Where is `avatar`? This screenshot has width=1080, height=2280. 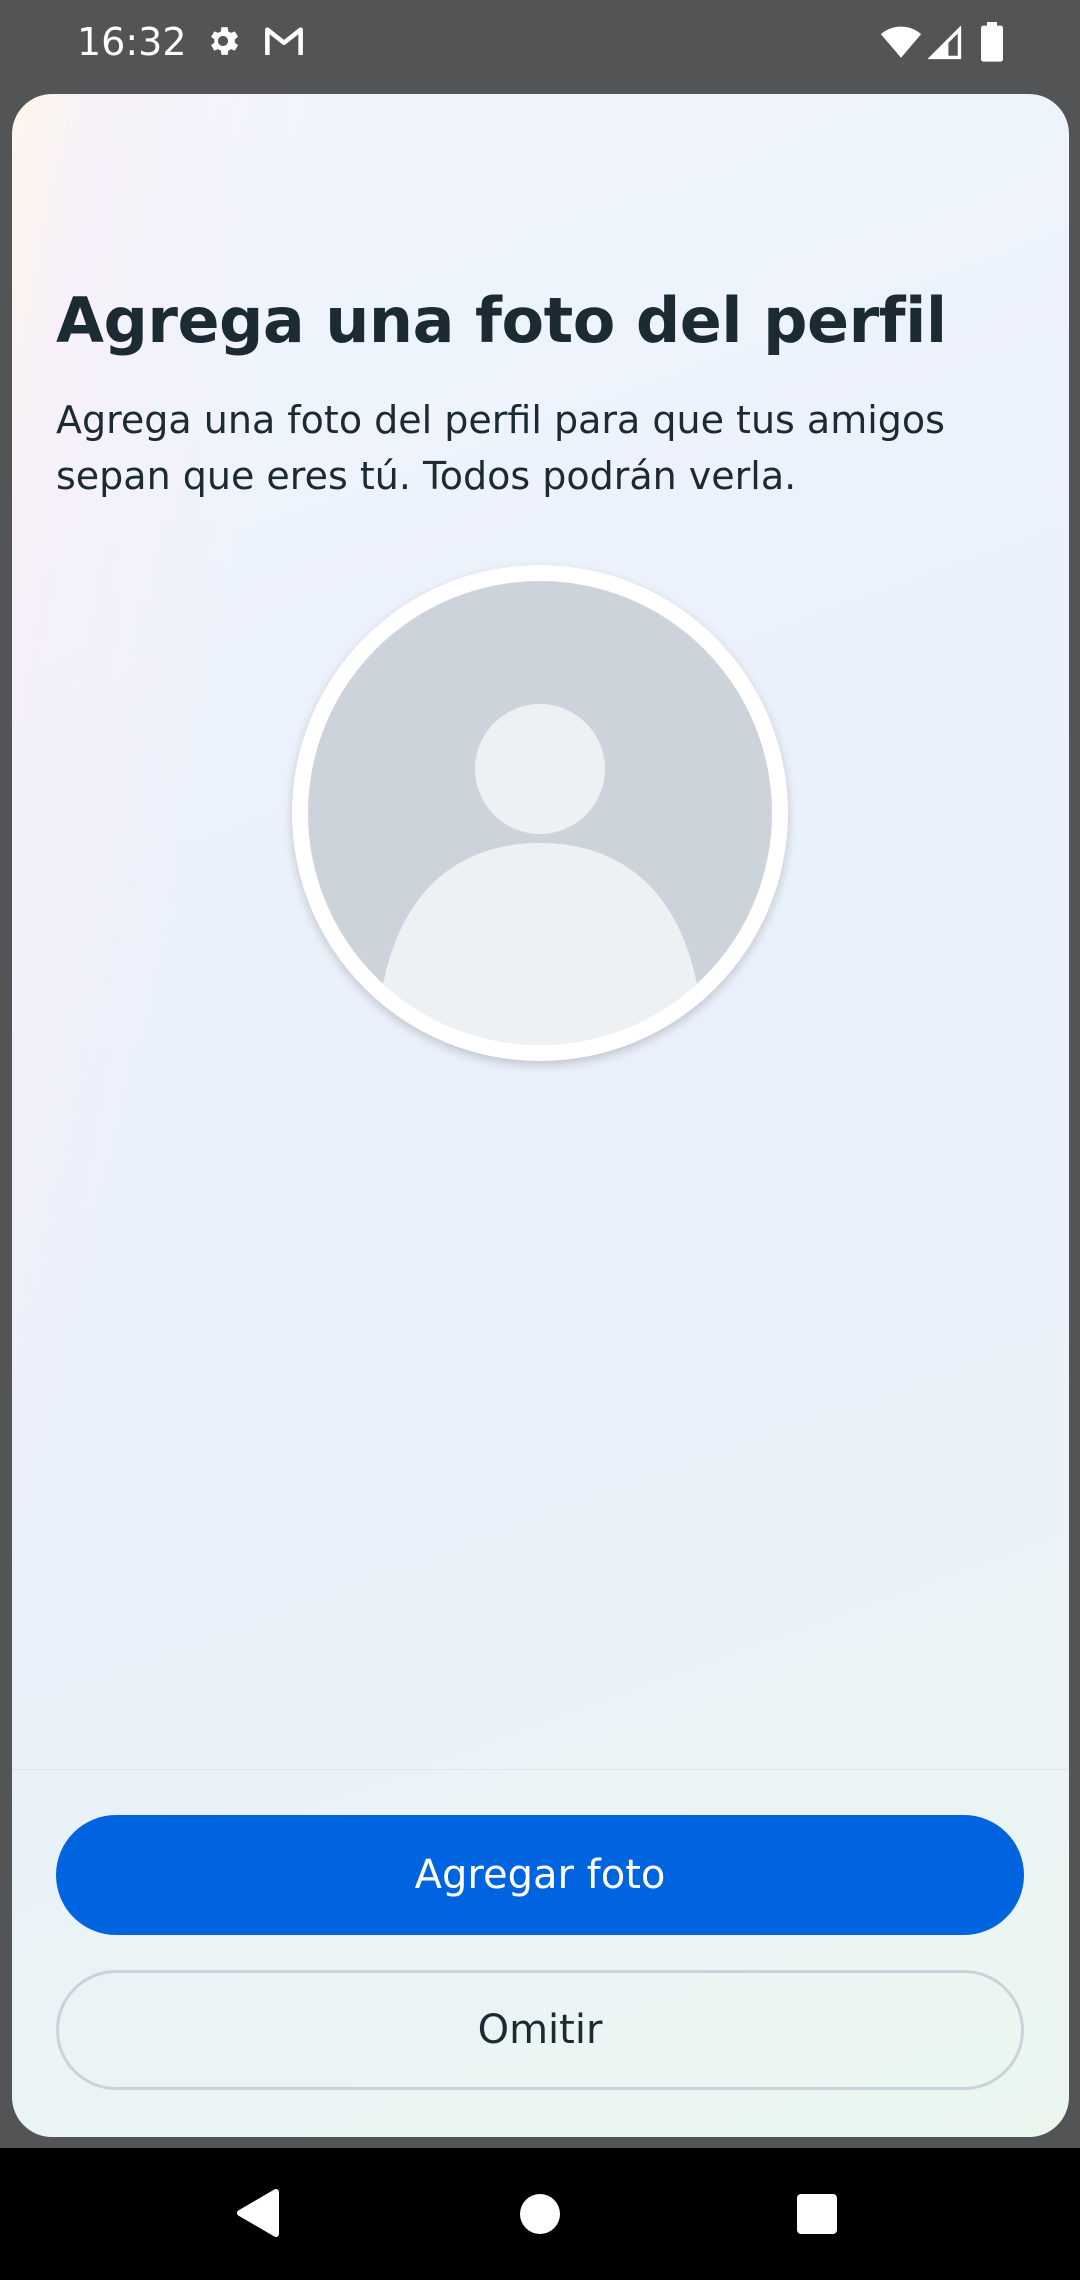 avatar is located at coordinates (540, 813).